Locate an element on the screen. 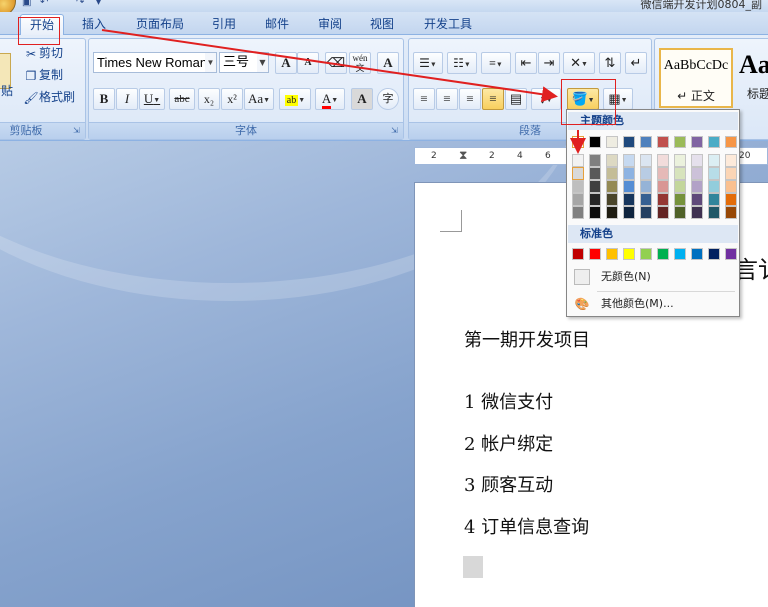  tab-insert: 插入 is located at coordinates (94, 25).